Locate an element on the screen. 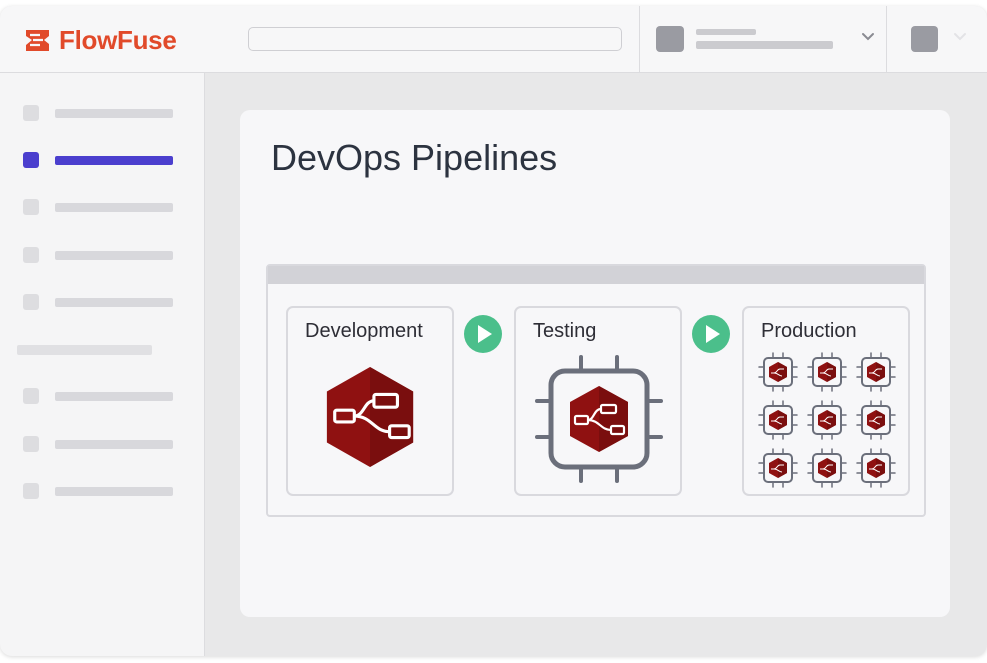 The height and width of the screenshot is (663, 987). team-name-placeholder is located at coordinates (764, 45).